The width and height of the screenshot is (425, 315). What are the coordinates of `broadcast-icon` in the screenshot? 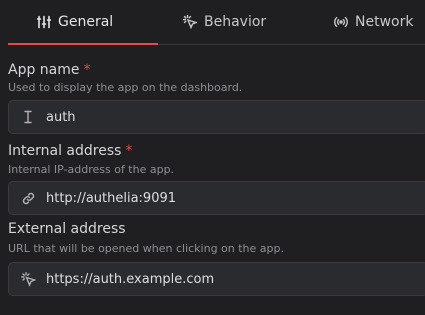 It's located at (341, 22).